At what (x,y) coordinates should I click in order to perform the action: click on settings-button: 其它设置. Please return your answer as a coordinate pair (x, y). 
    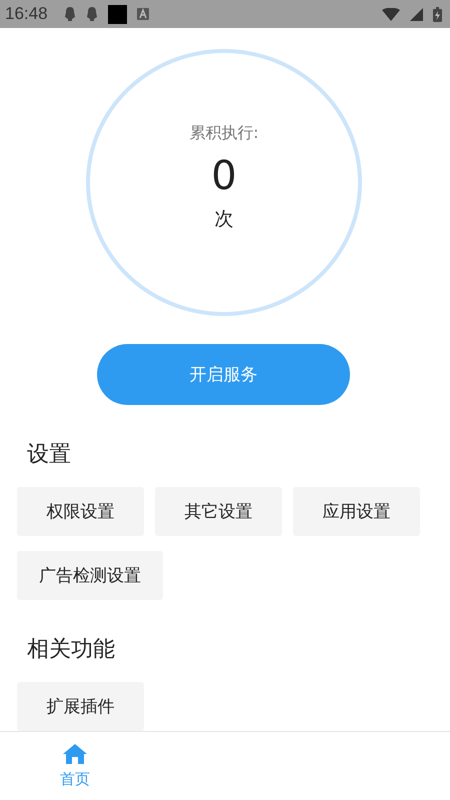
    Looking at the image, I should click on (218, 511).